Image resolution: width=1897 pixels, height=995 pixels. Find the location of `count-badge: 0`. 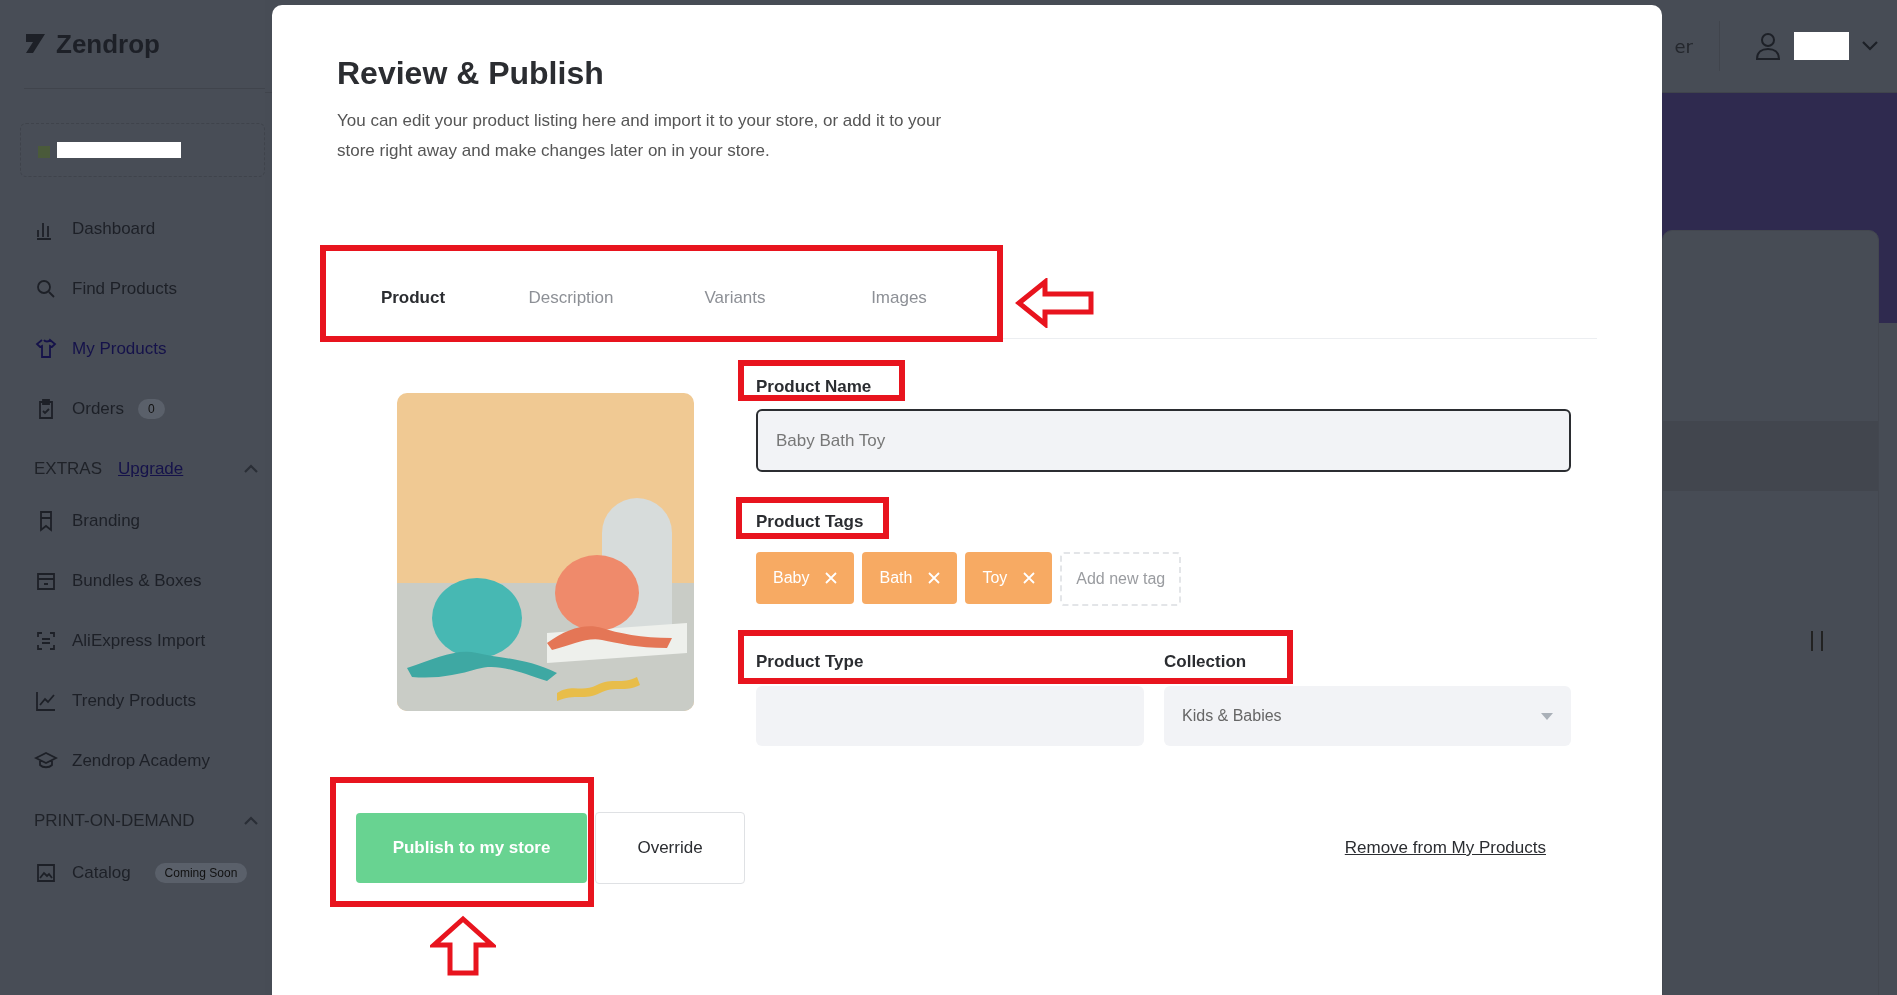

count-badge: 0 is located at coordinates (151, 409).